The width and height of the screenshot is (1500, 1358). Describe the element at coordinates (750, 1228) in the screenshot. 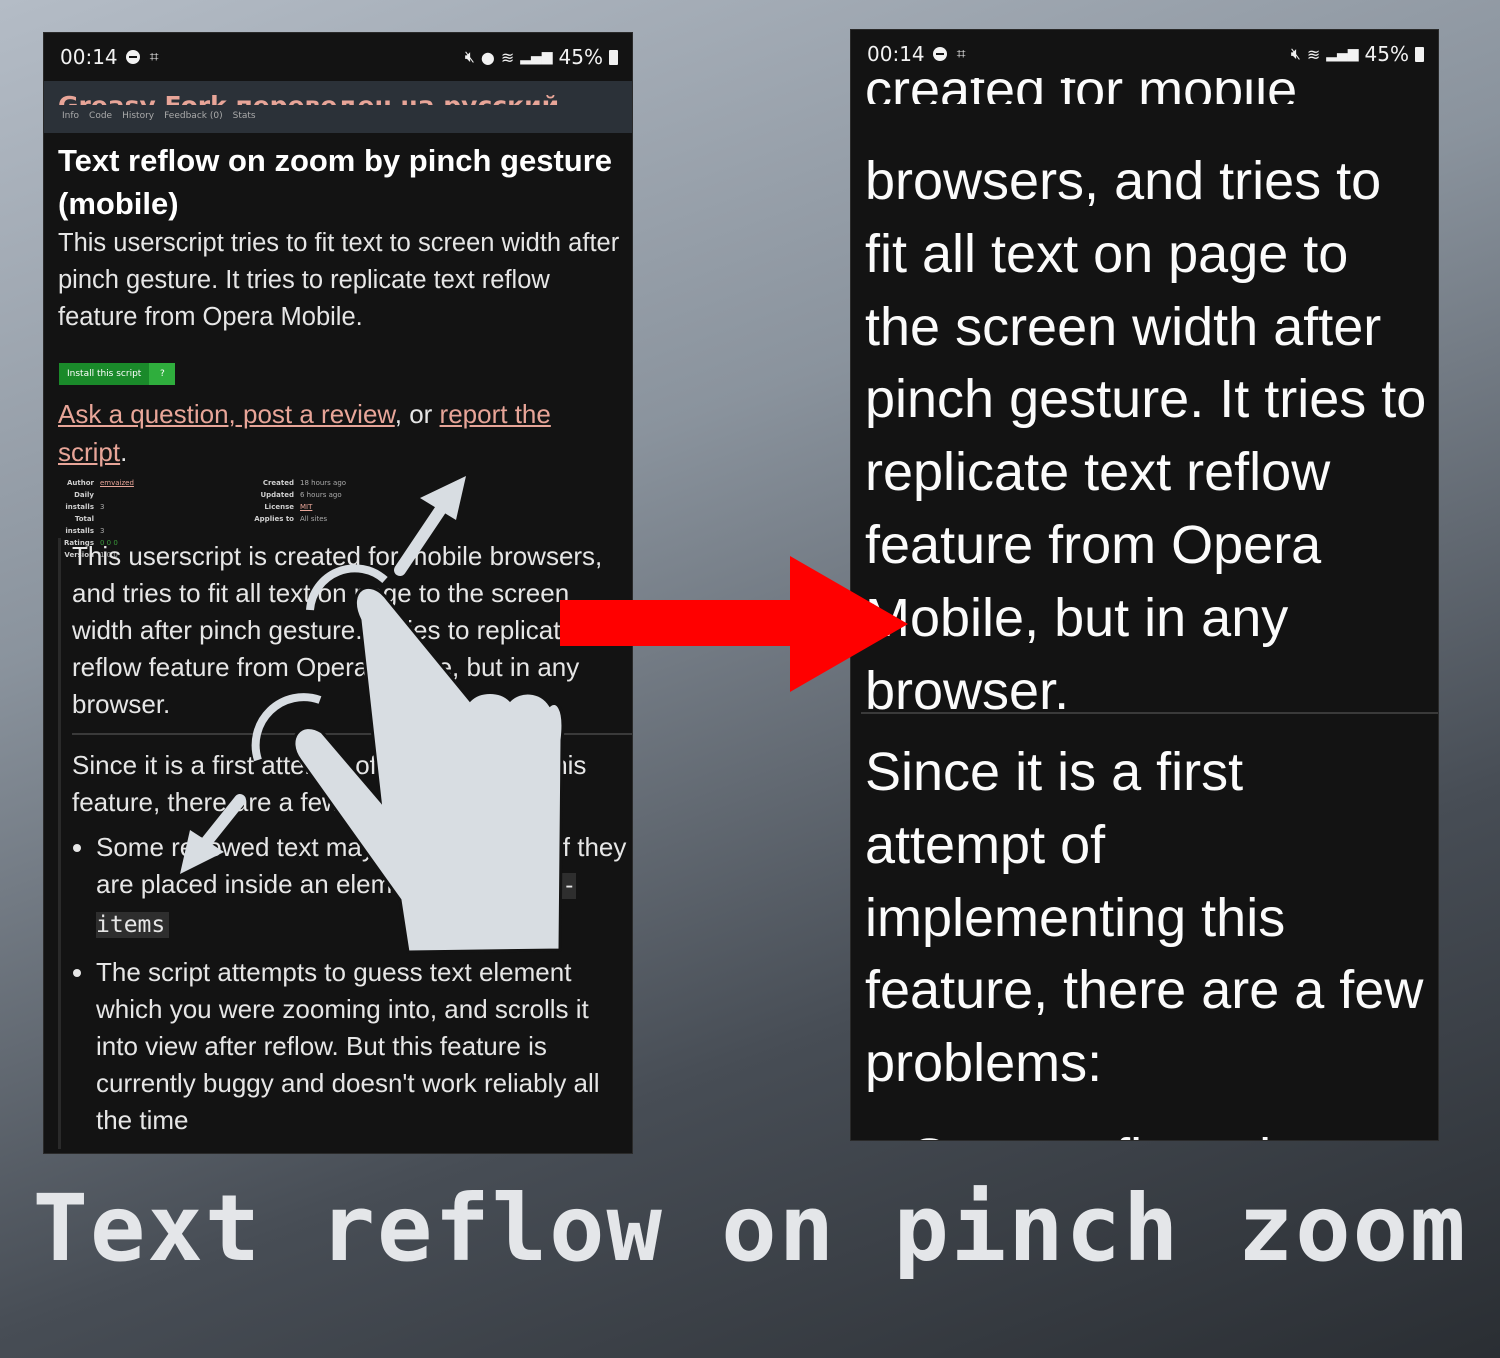

I see `caption-title: Text reflow on pinch zoom` at that location.